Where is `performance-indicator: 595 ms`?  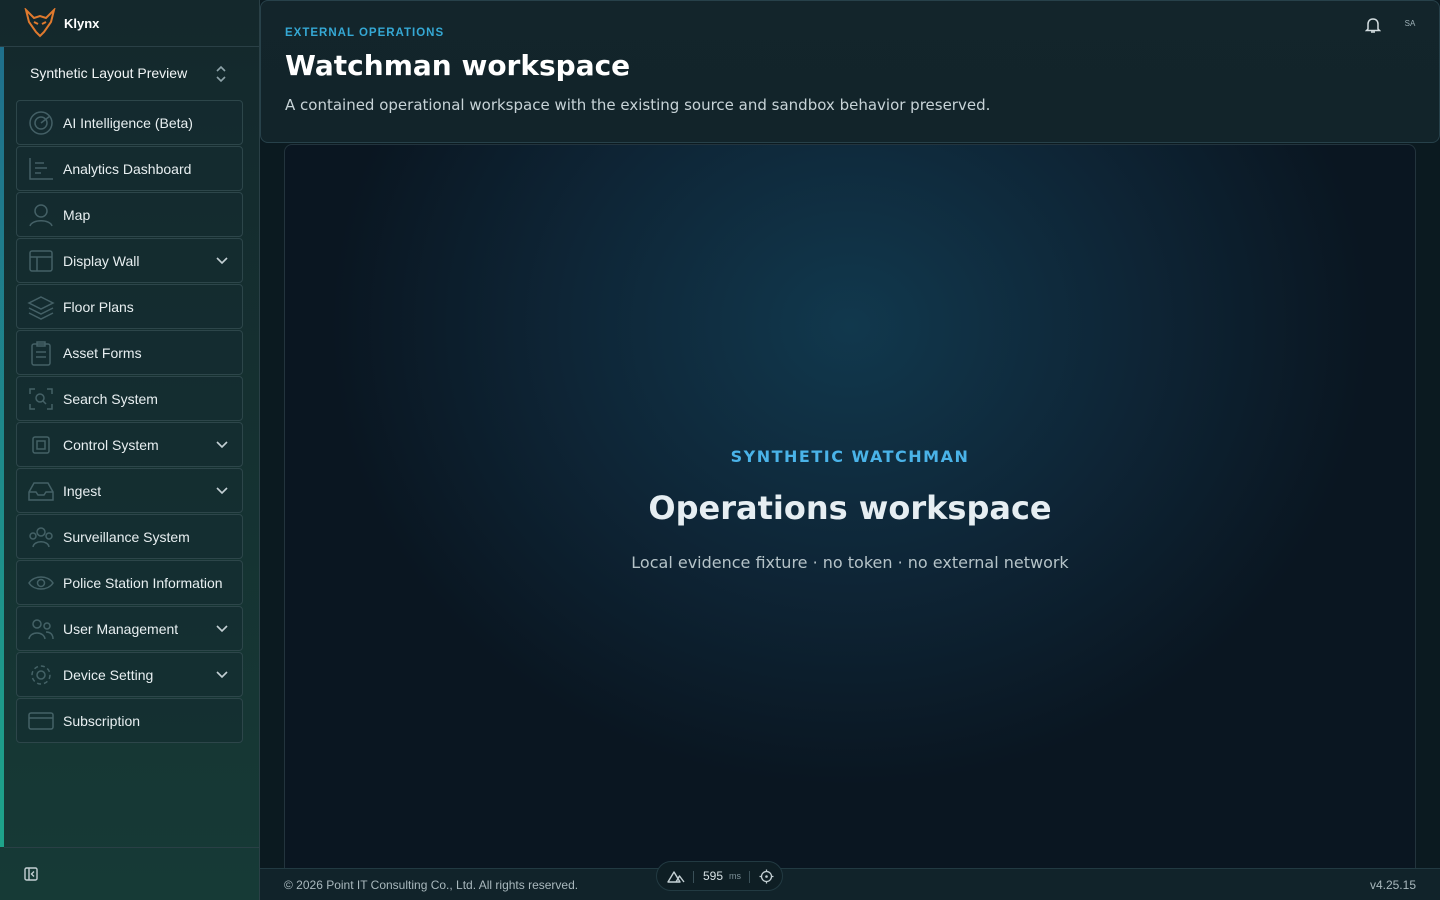 performance-indicator: 595 ms is located at coordinates (719, 876).